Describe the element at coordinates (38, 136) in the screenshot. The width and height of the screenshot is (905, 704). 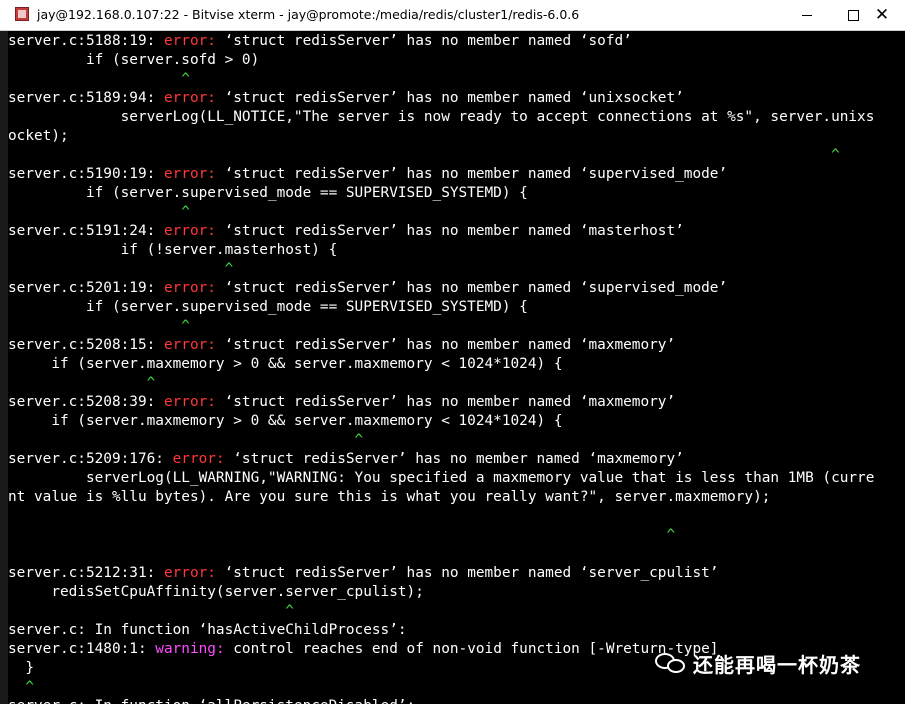
I see `terminal-line: ocket);` at that location.